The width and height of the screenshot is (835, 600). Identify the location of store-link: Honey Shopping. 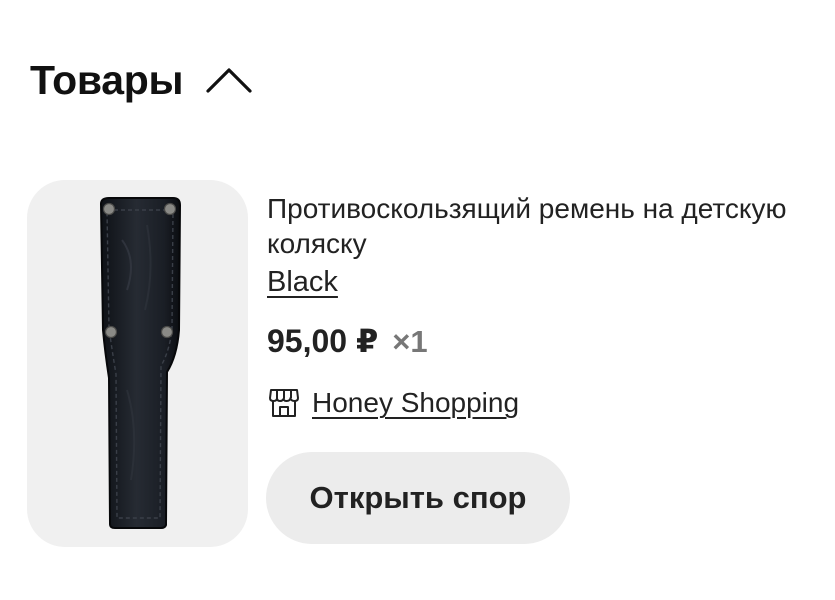
(415, 403).